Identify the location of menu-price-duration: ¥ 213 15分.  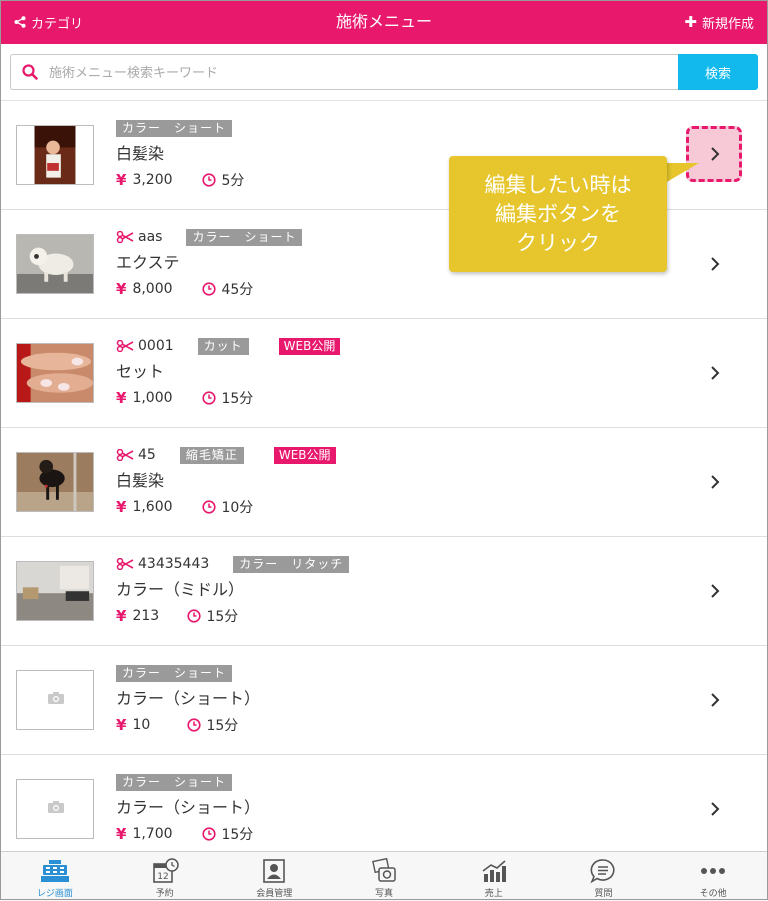
(232, 616).